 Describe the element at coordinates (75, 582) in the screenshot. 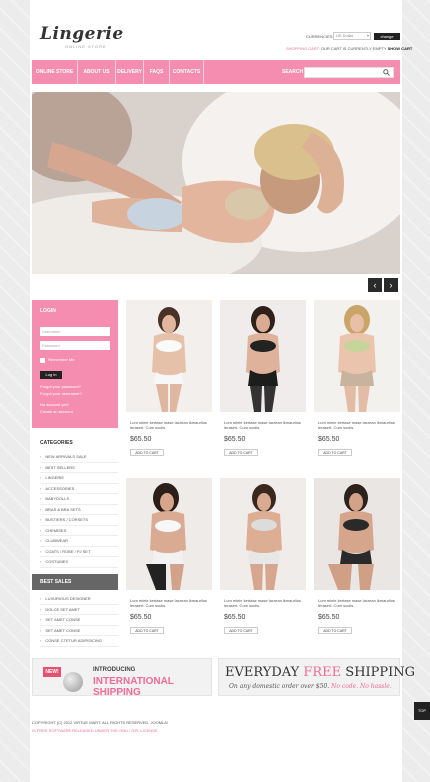

I see `best-sales-title: BEST SALES` at that location.